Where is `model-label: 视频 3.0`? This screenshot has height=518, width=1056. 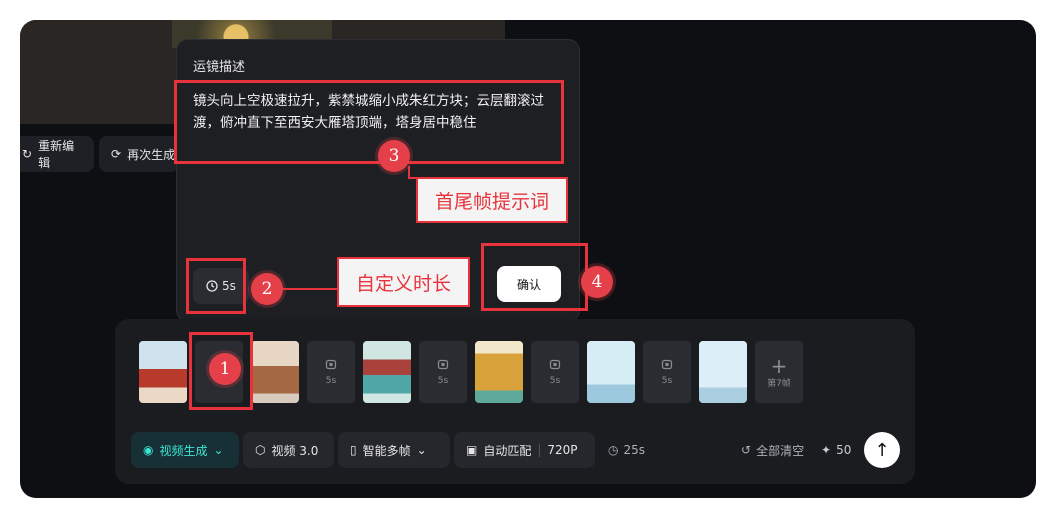
model-label: 视频 3.0 is located at coordinates (295, 450).